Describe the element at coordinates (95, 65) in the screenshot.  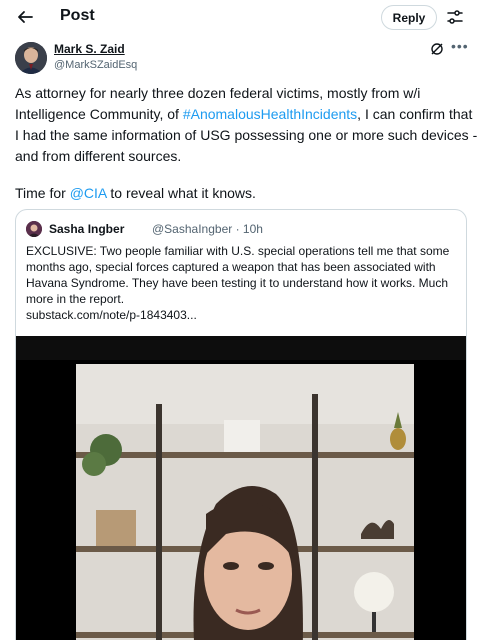
I see `author-handle: @MarkSZaidEsq` at that location.